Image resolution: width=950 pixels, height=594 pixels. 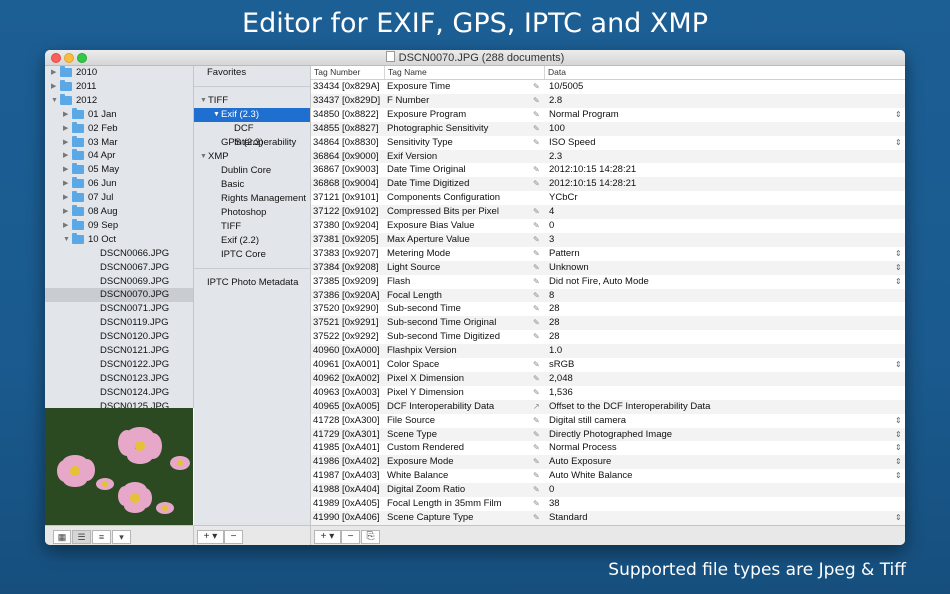 What do you see at coordinates (475, 58) in the screenshot?
I see `title-bar: DSCN0070.JPG (288 documents)` at bounding box center [475, 58].